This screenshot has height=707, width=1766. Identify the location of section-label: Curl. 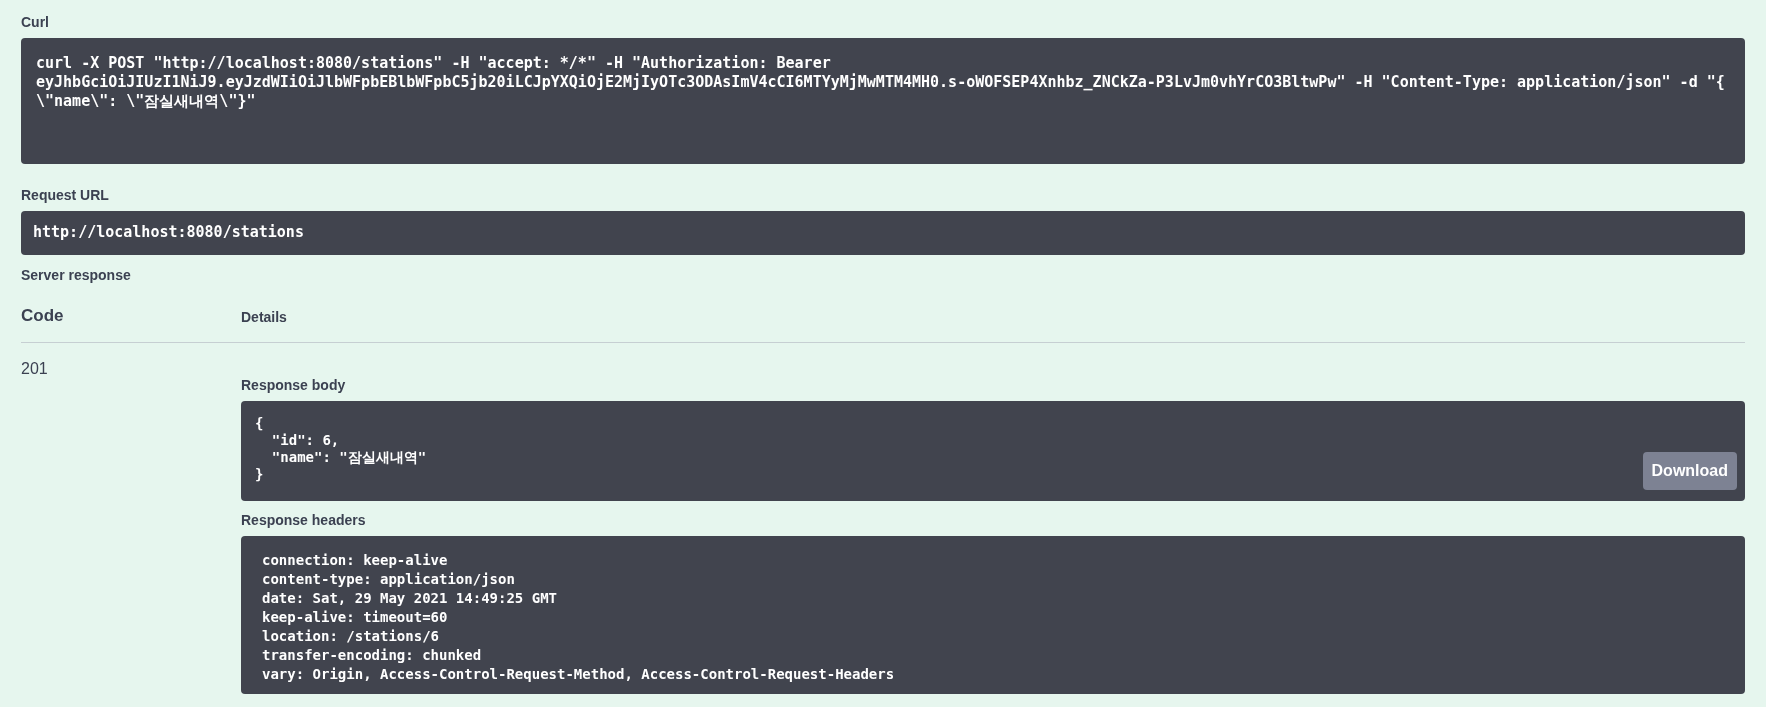
(35, 22).